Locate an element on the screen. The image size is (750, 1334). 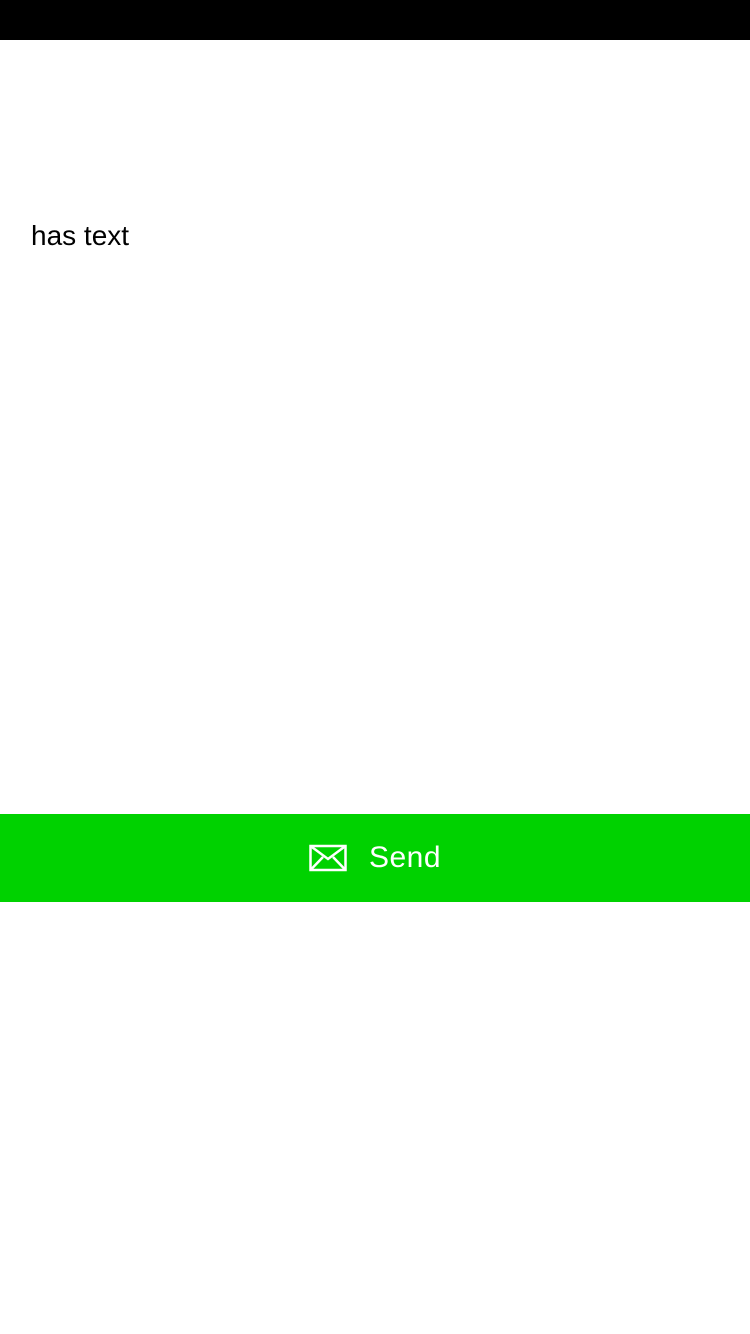
message-text: has text is located at coordinates (80, 235).